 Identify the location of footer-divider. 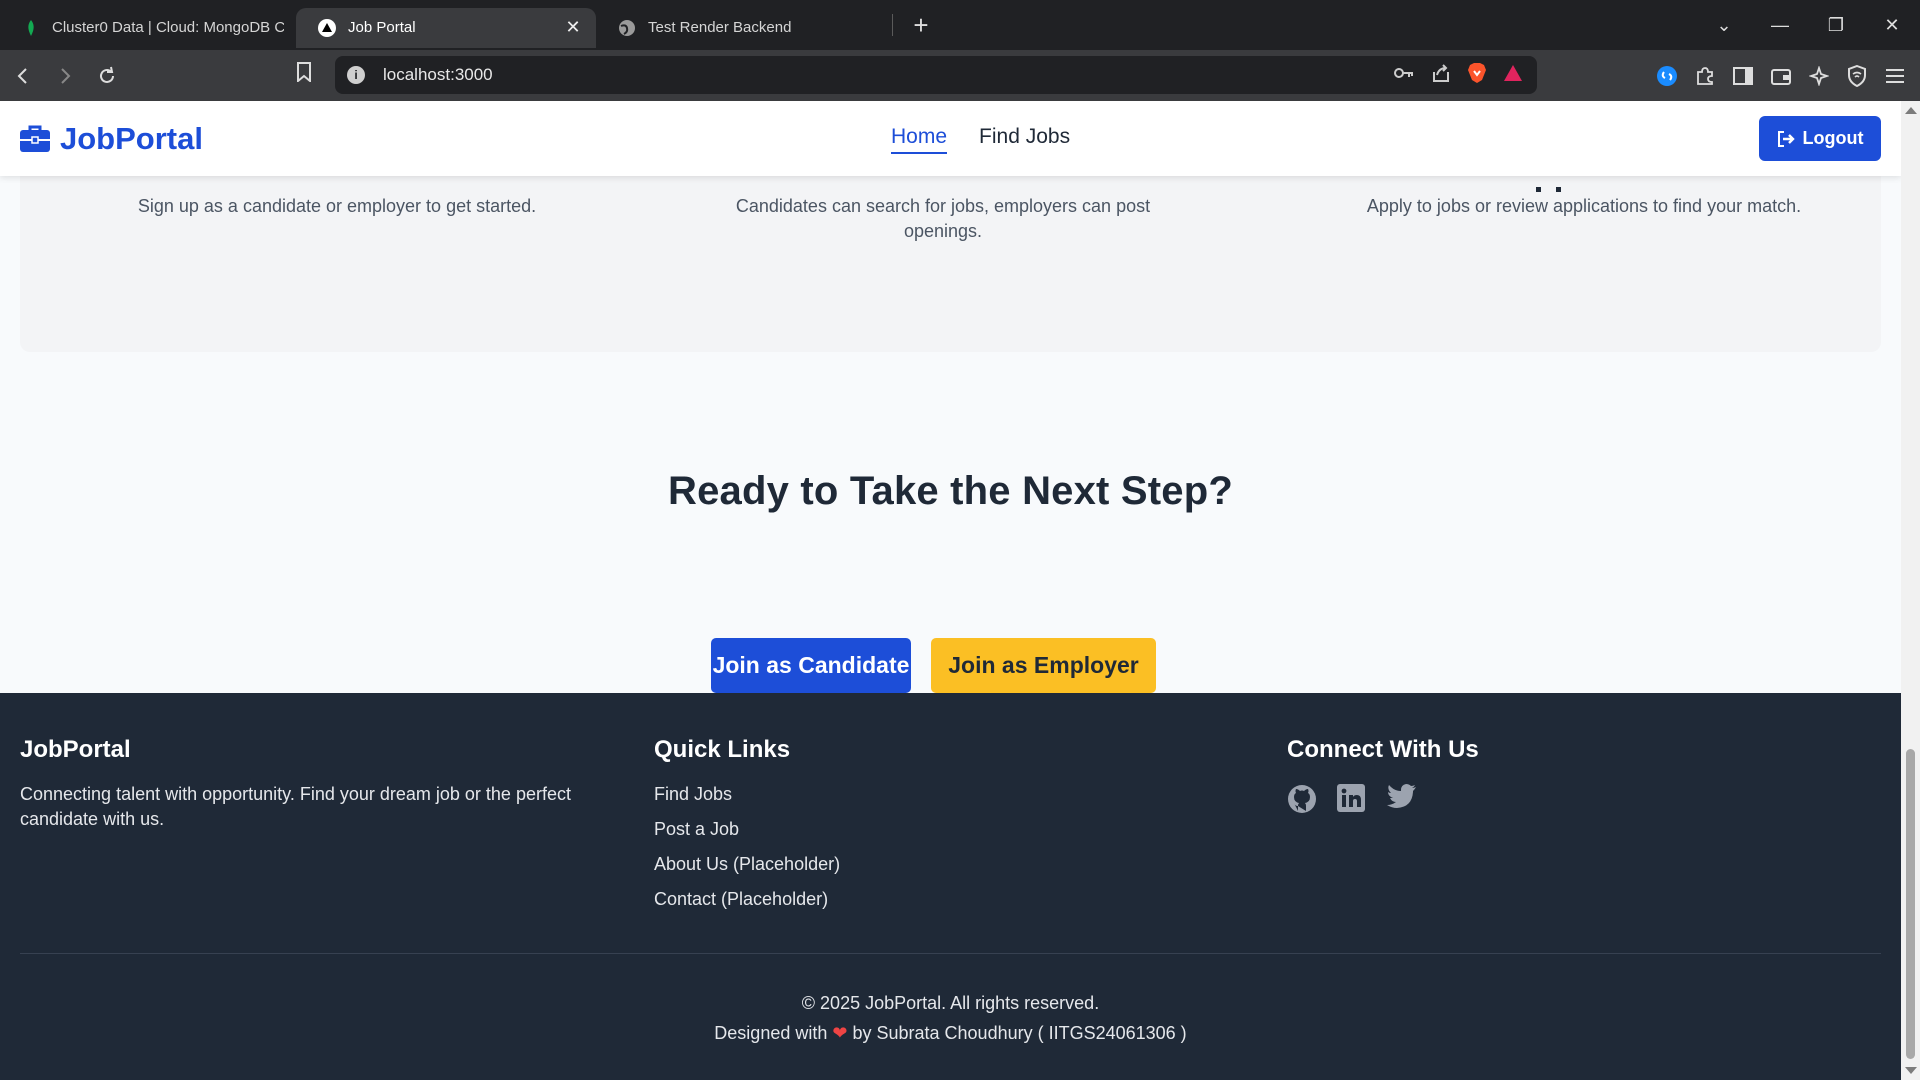
(950, 953).